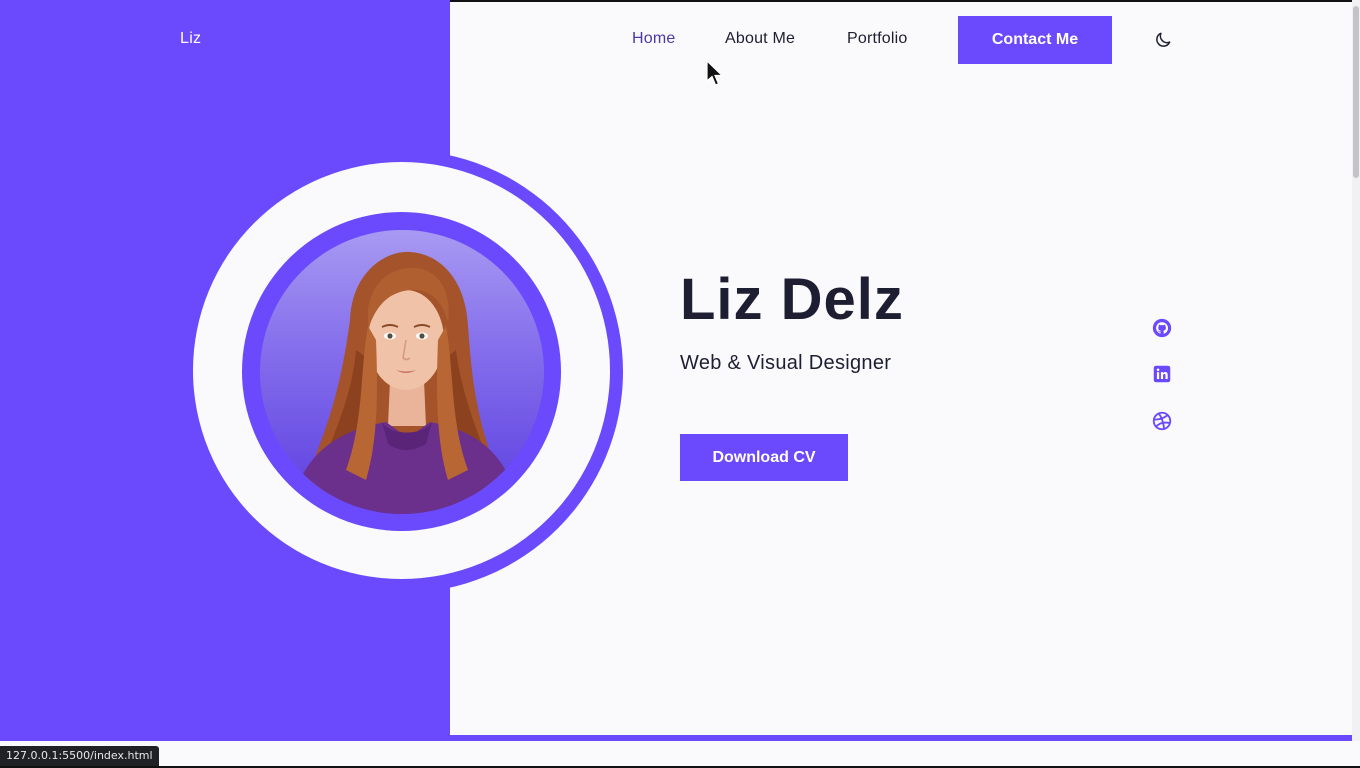 This screenshot has width=1360, height=768. I want to click on nav-about-link: About Me, so click(760, 39).